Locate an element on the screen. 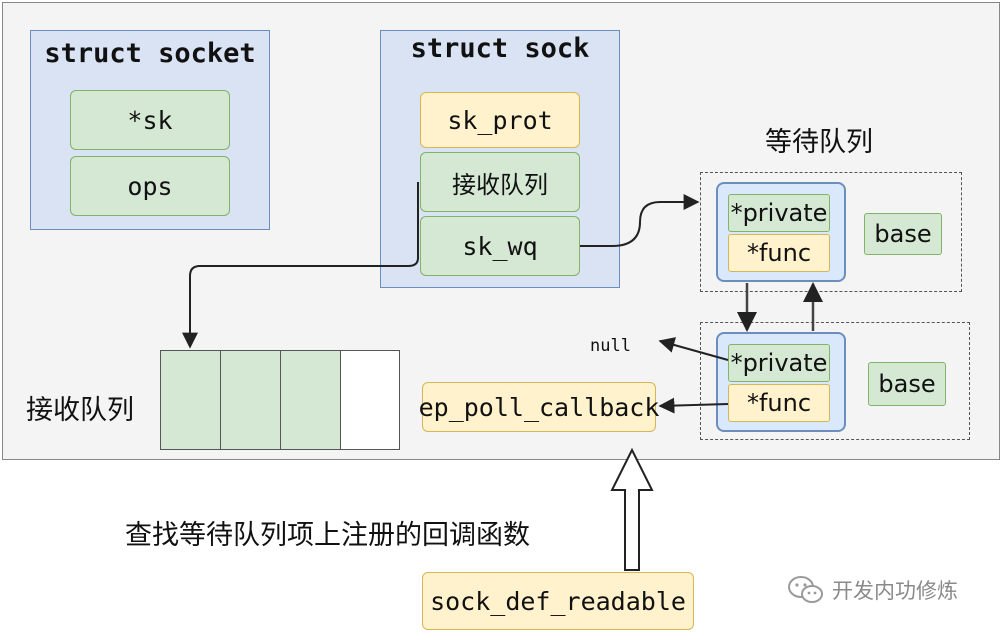  arrow-trigger-lookup is located at coordinates (632, 509).